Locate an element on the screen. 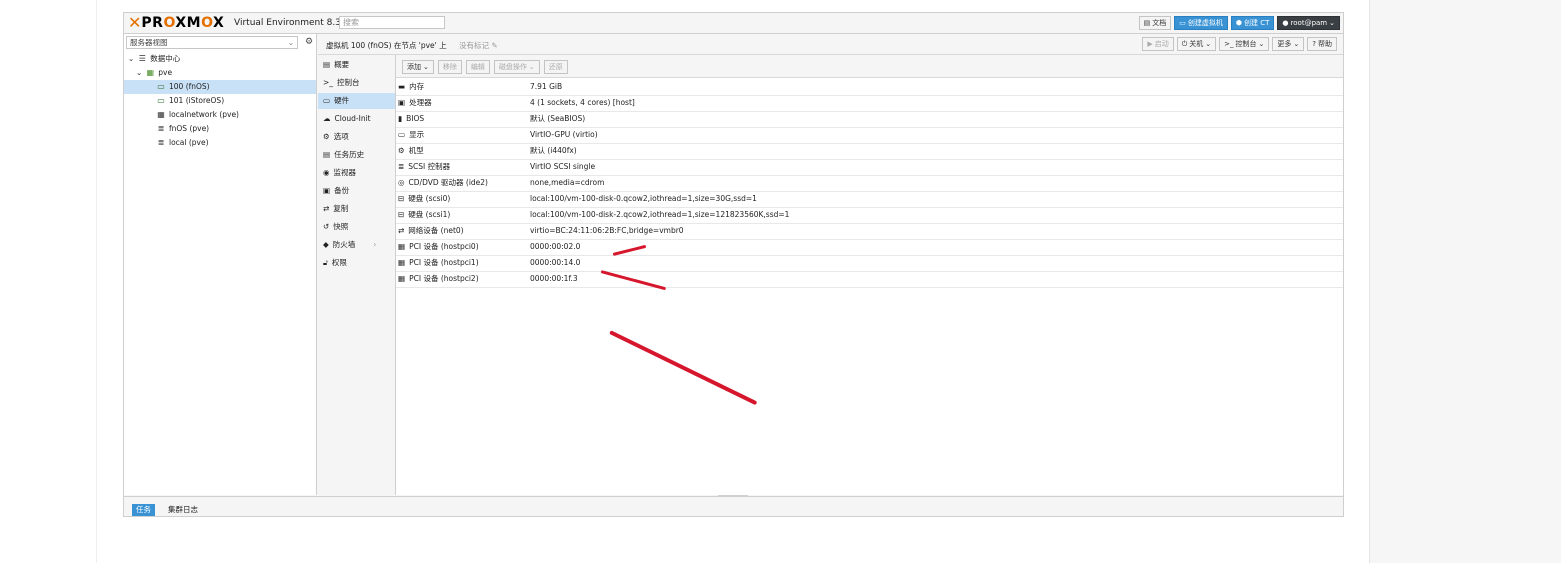  menu-item-summary: ▤ 概要 is located at coordinates (356, 65).